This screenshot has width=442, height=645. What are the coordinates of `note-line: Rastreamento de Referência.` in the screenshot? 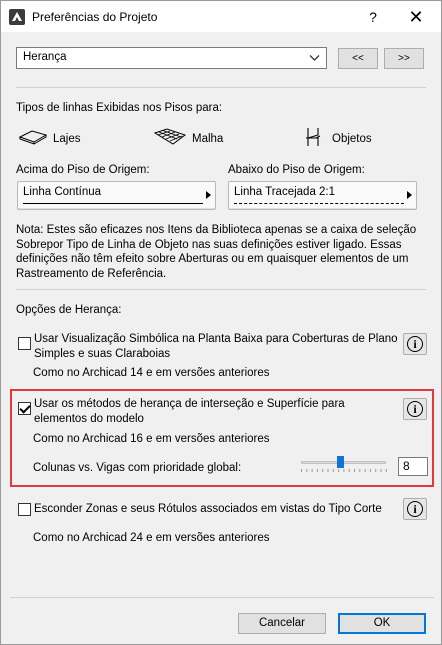 It's located at (91, 273).